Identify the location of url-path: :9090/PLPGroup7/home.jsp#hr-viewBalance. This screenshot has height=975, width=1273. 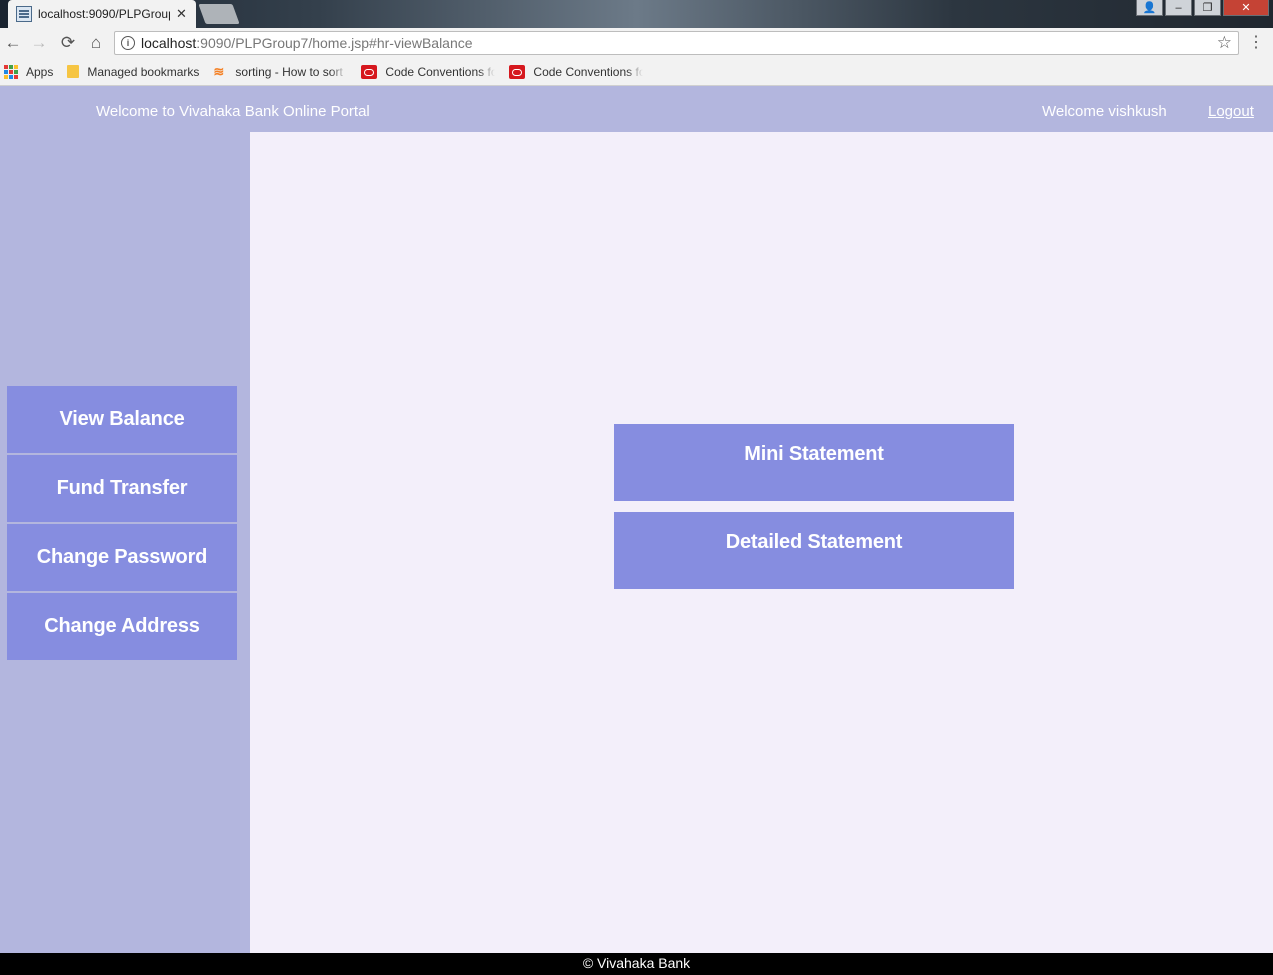
(334, 43).